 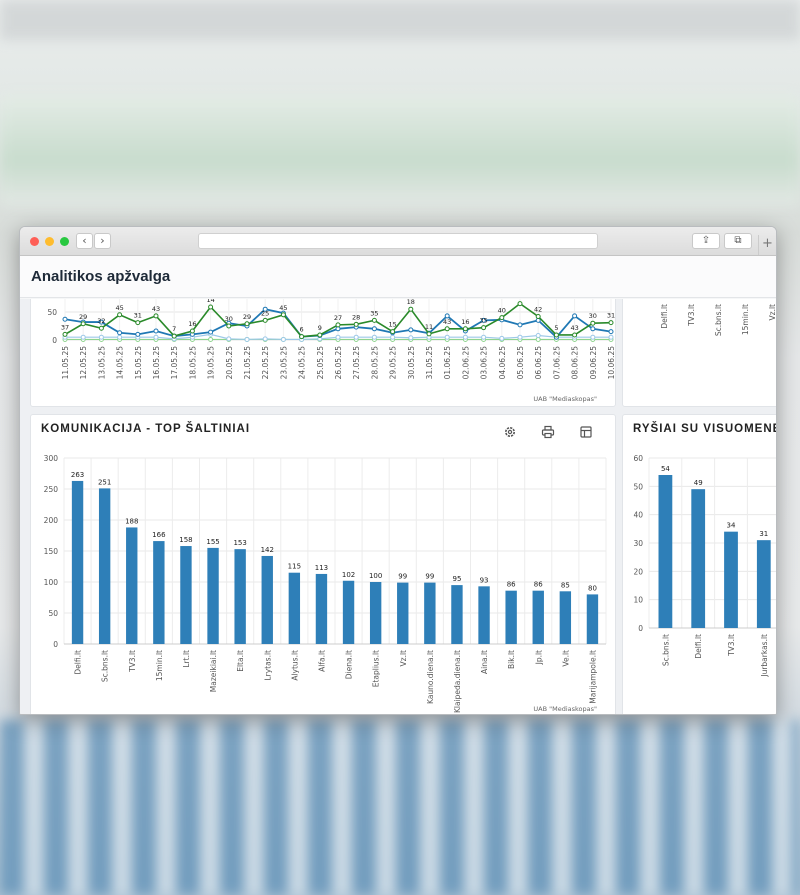 What do you see at coordinates (484, 363) in the screenshot?
I see `x-date-label: 03.06.25` at bounding box center [484, 363].